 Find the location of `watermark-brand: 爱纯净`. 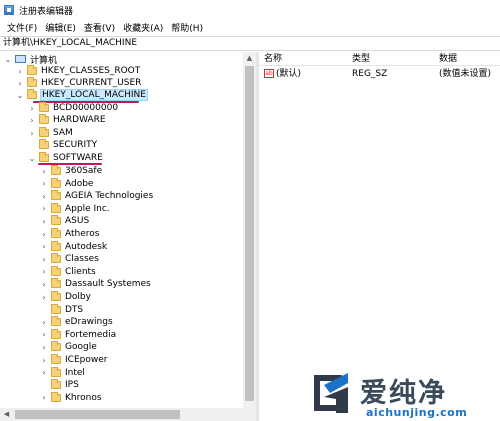

watermark-brand: 爱纯净 is located at coordinates (403, 393).